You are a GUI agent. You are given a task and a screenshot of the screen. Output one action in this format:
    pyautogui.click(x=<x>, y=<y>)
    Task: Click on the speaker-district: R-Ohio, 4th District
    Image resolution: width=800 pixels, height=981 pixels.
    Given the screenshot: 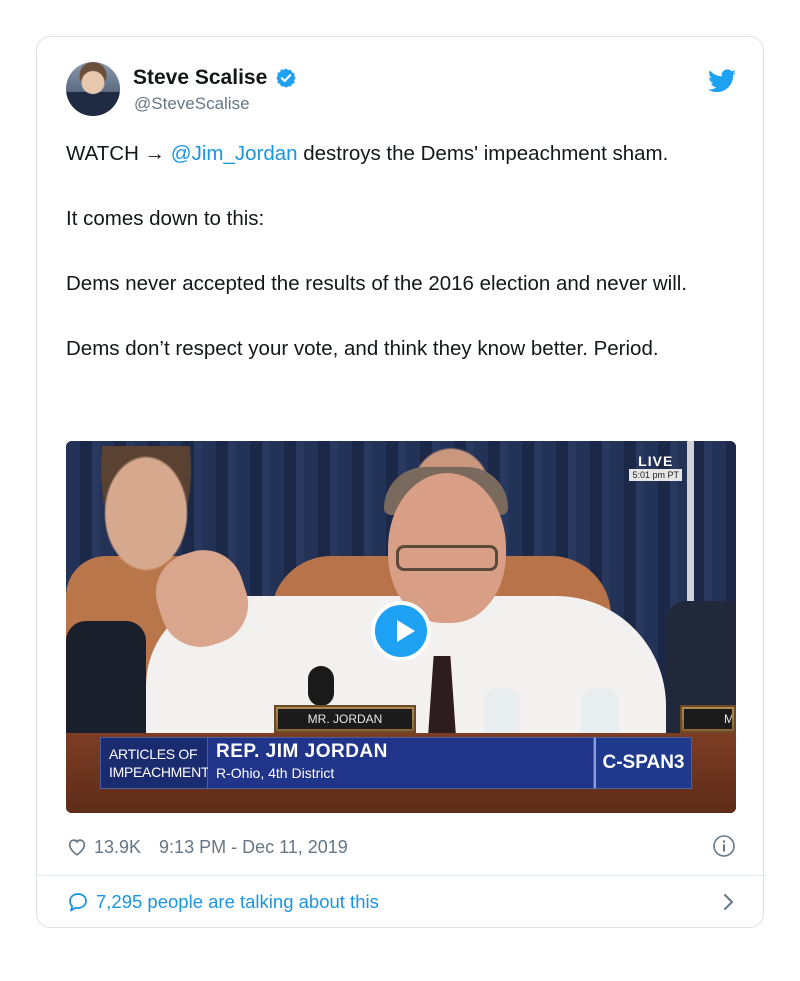 What is the action you would take?
    pyautogui.click(x=275, y=773)
    